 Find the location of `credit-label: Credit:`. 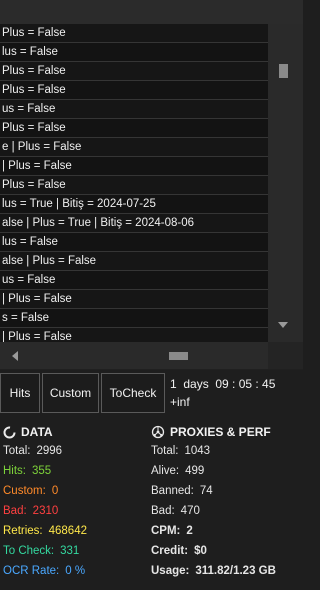

credit-label: Credit: is located at coordinates (170, 551).